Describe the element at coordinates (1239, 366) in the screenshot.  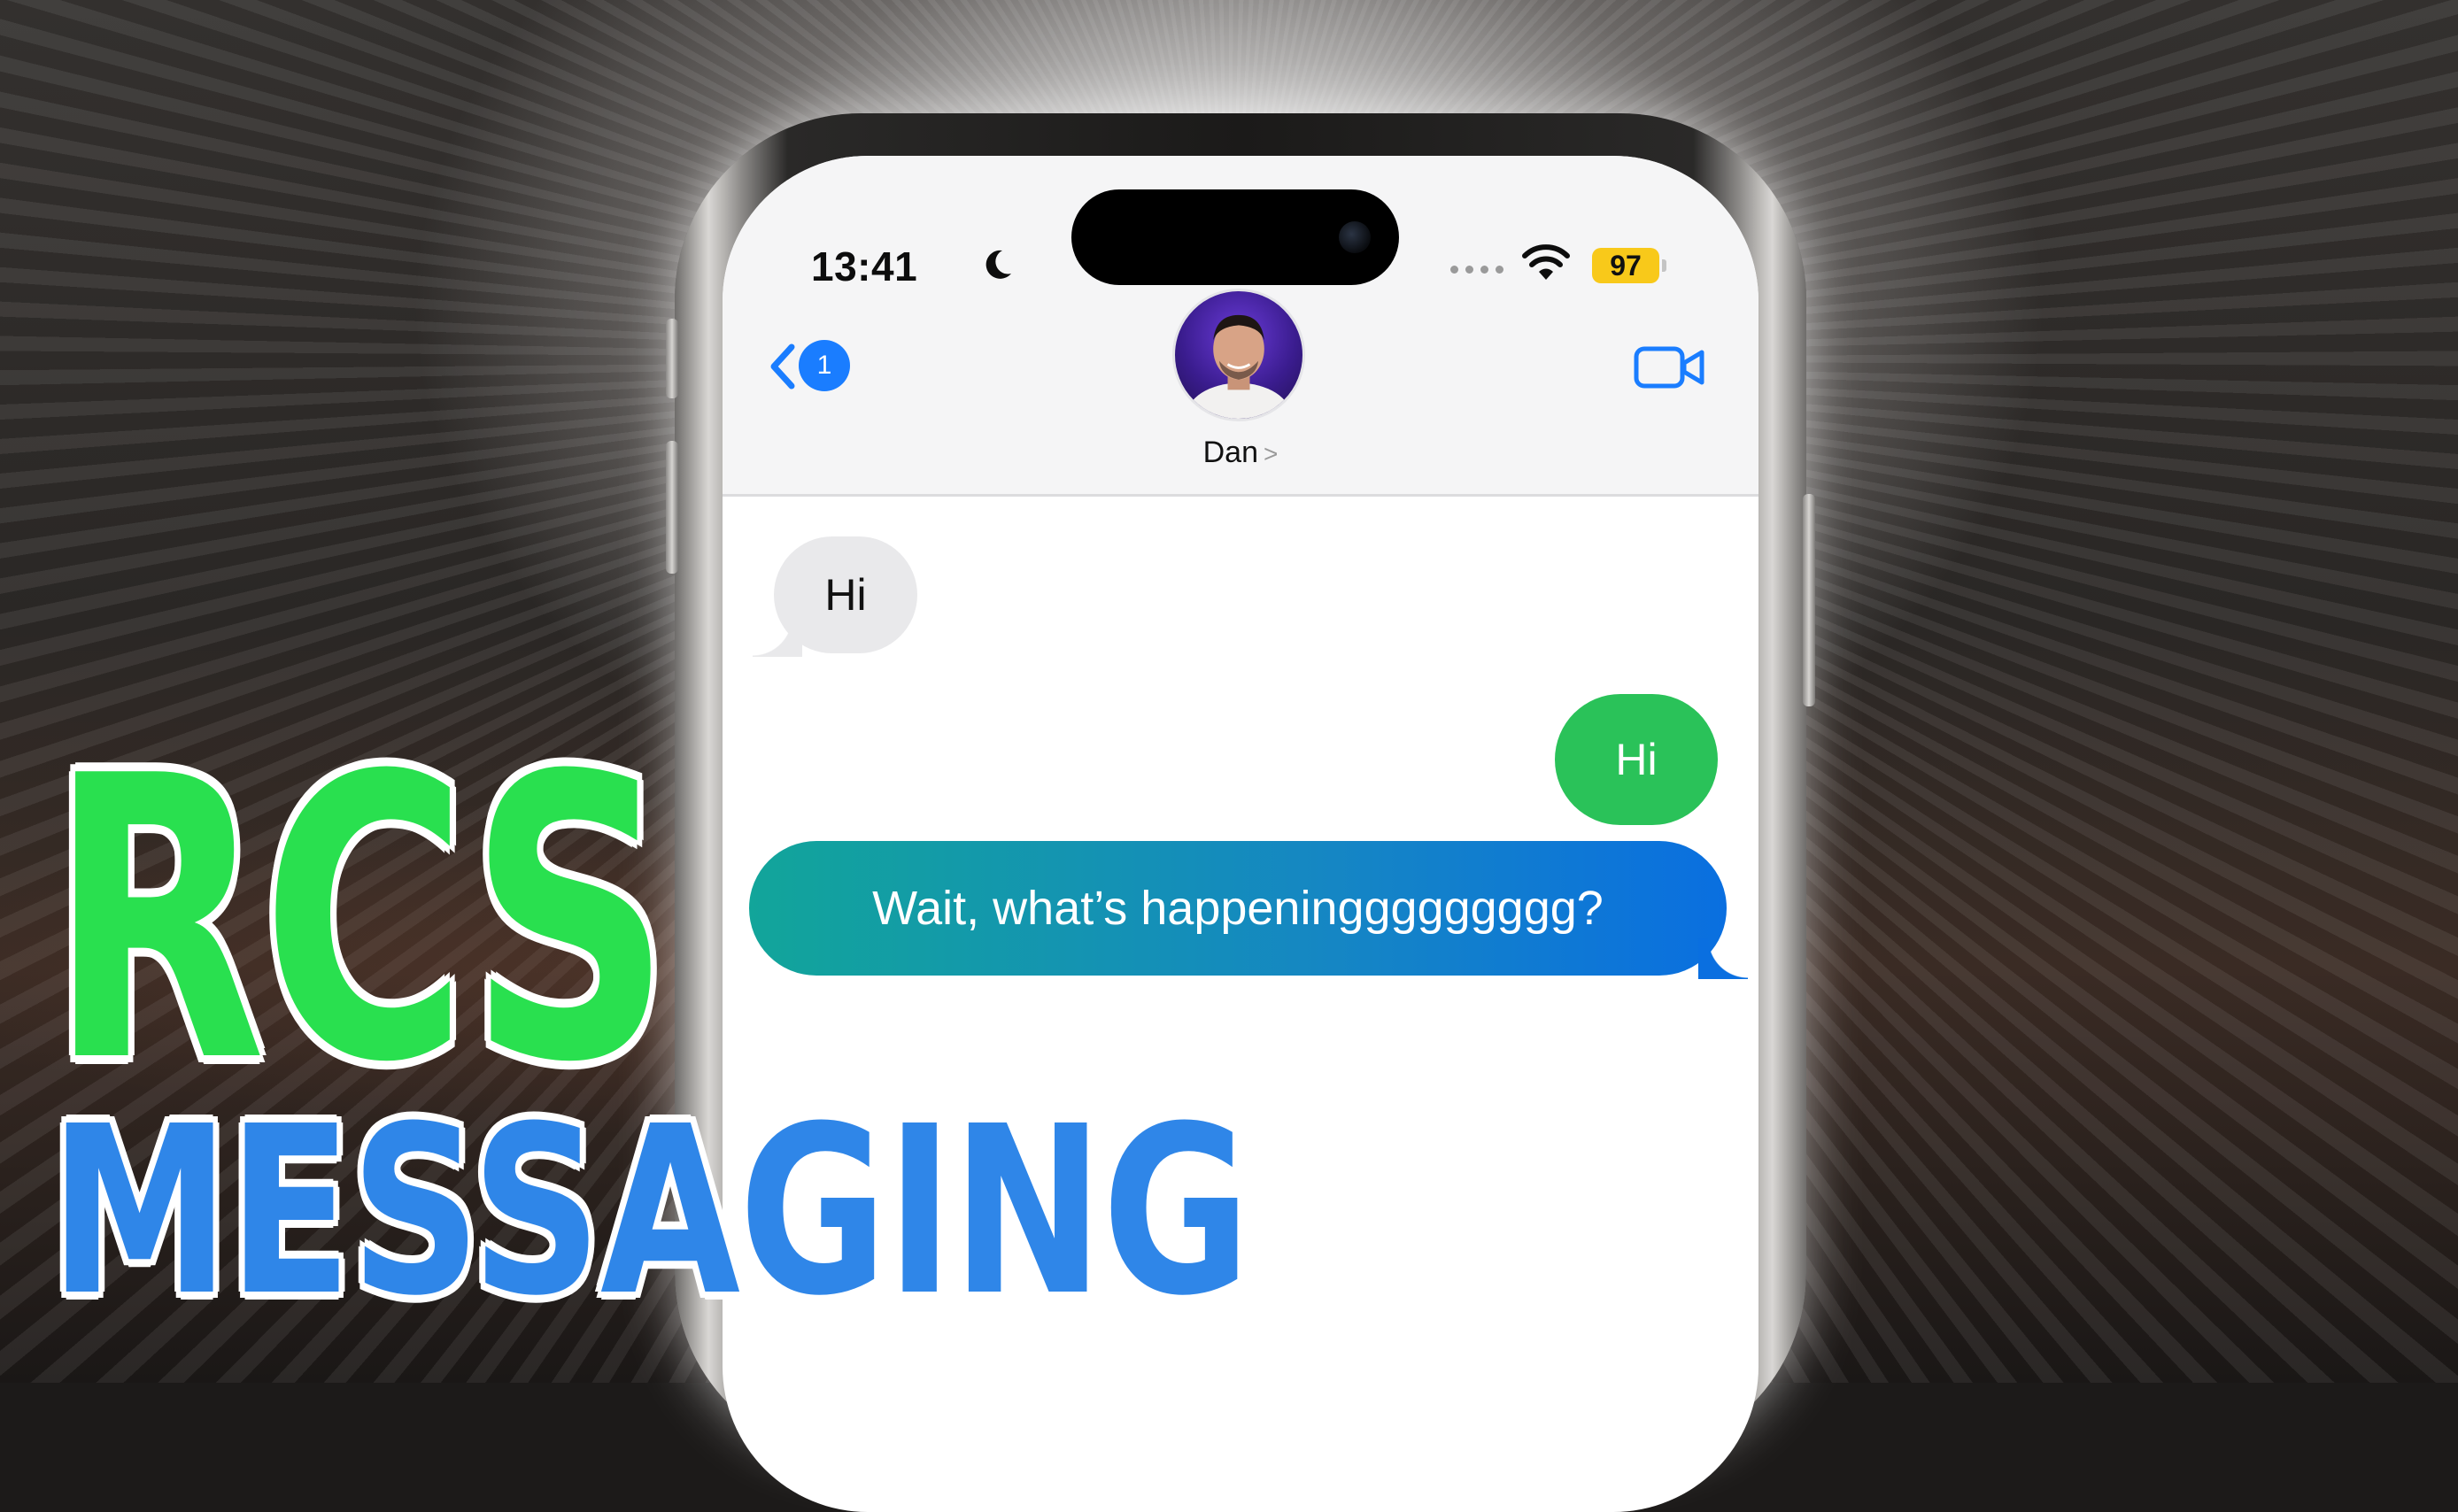
I see `avatar-photo` at that location.